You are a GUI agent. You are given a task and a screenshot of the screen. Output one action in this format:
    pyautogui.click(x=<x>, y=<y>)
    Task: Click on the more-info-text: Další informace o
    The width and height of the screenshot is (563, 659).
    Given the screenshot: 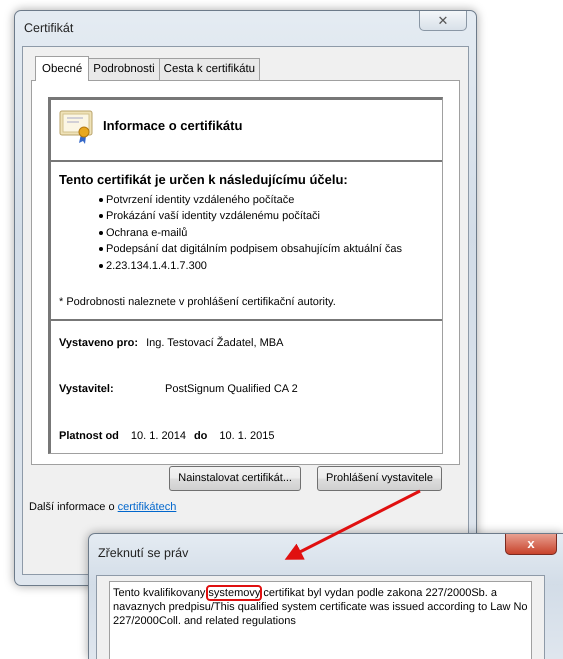 What is the action you would take?
    pyautogui.click(x=72, y=506)
    